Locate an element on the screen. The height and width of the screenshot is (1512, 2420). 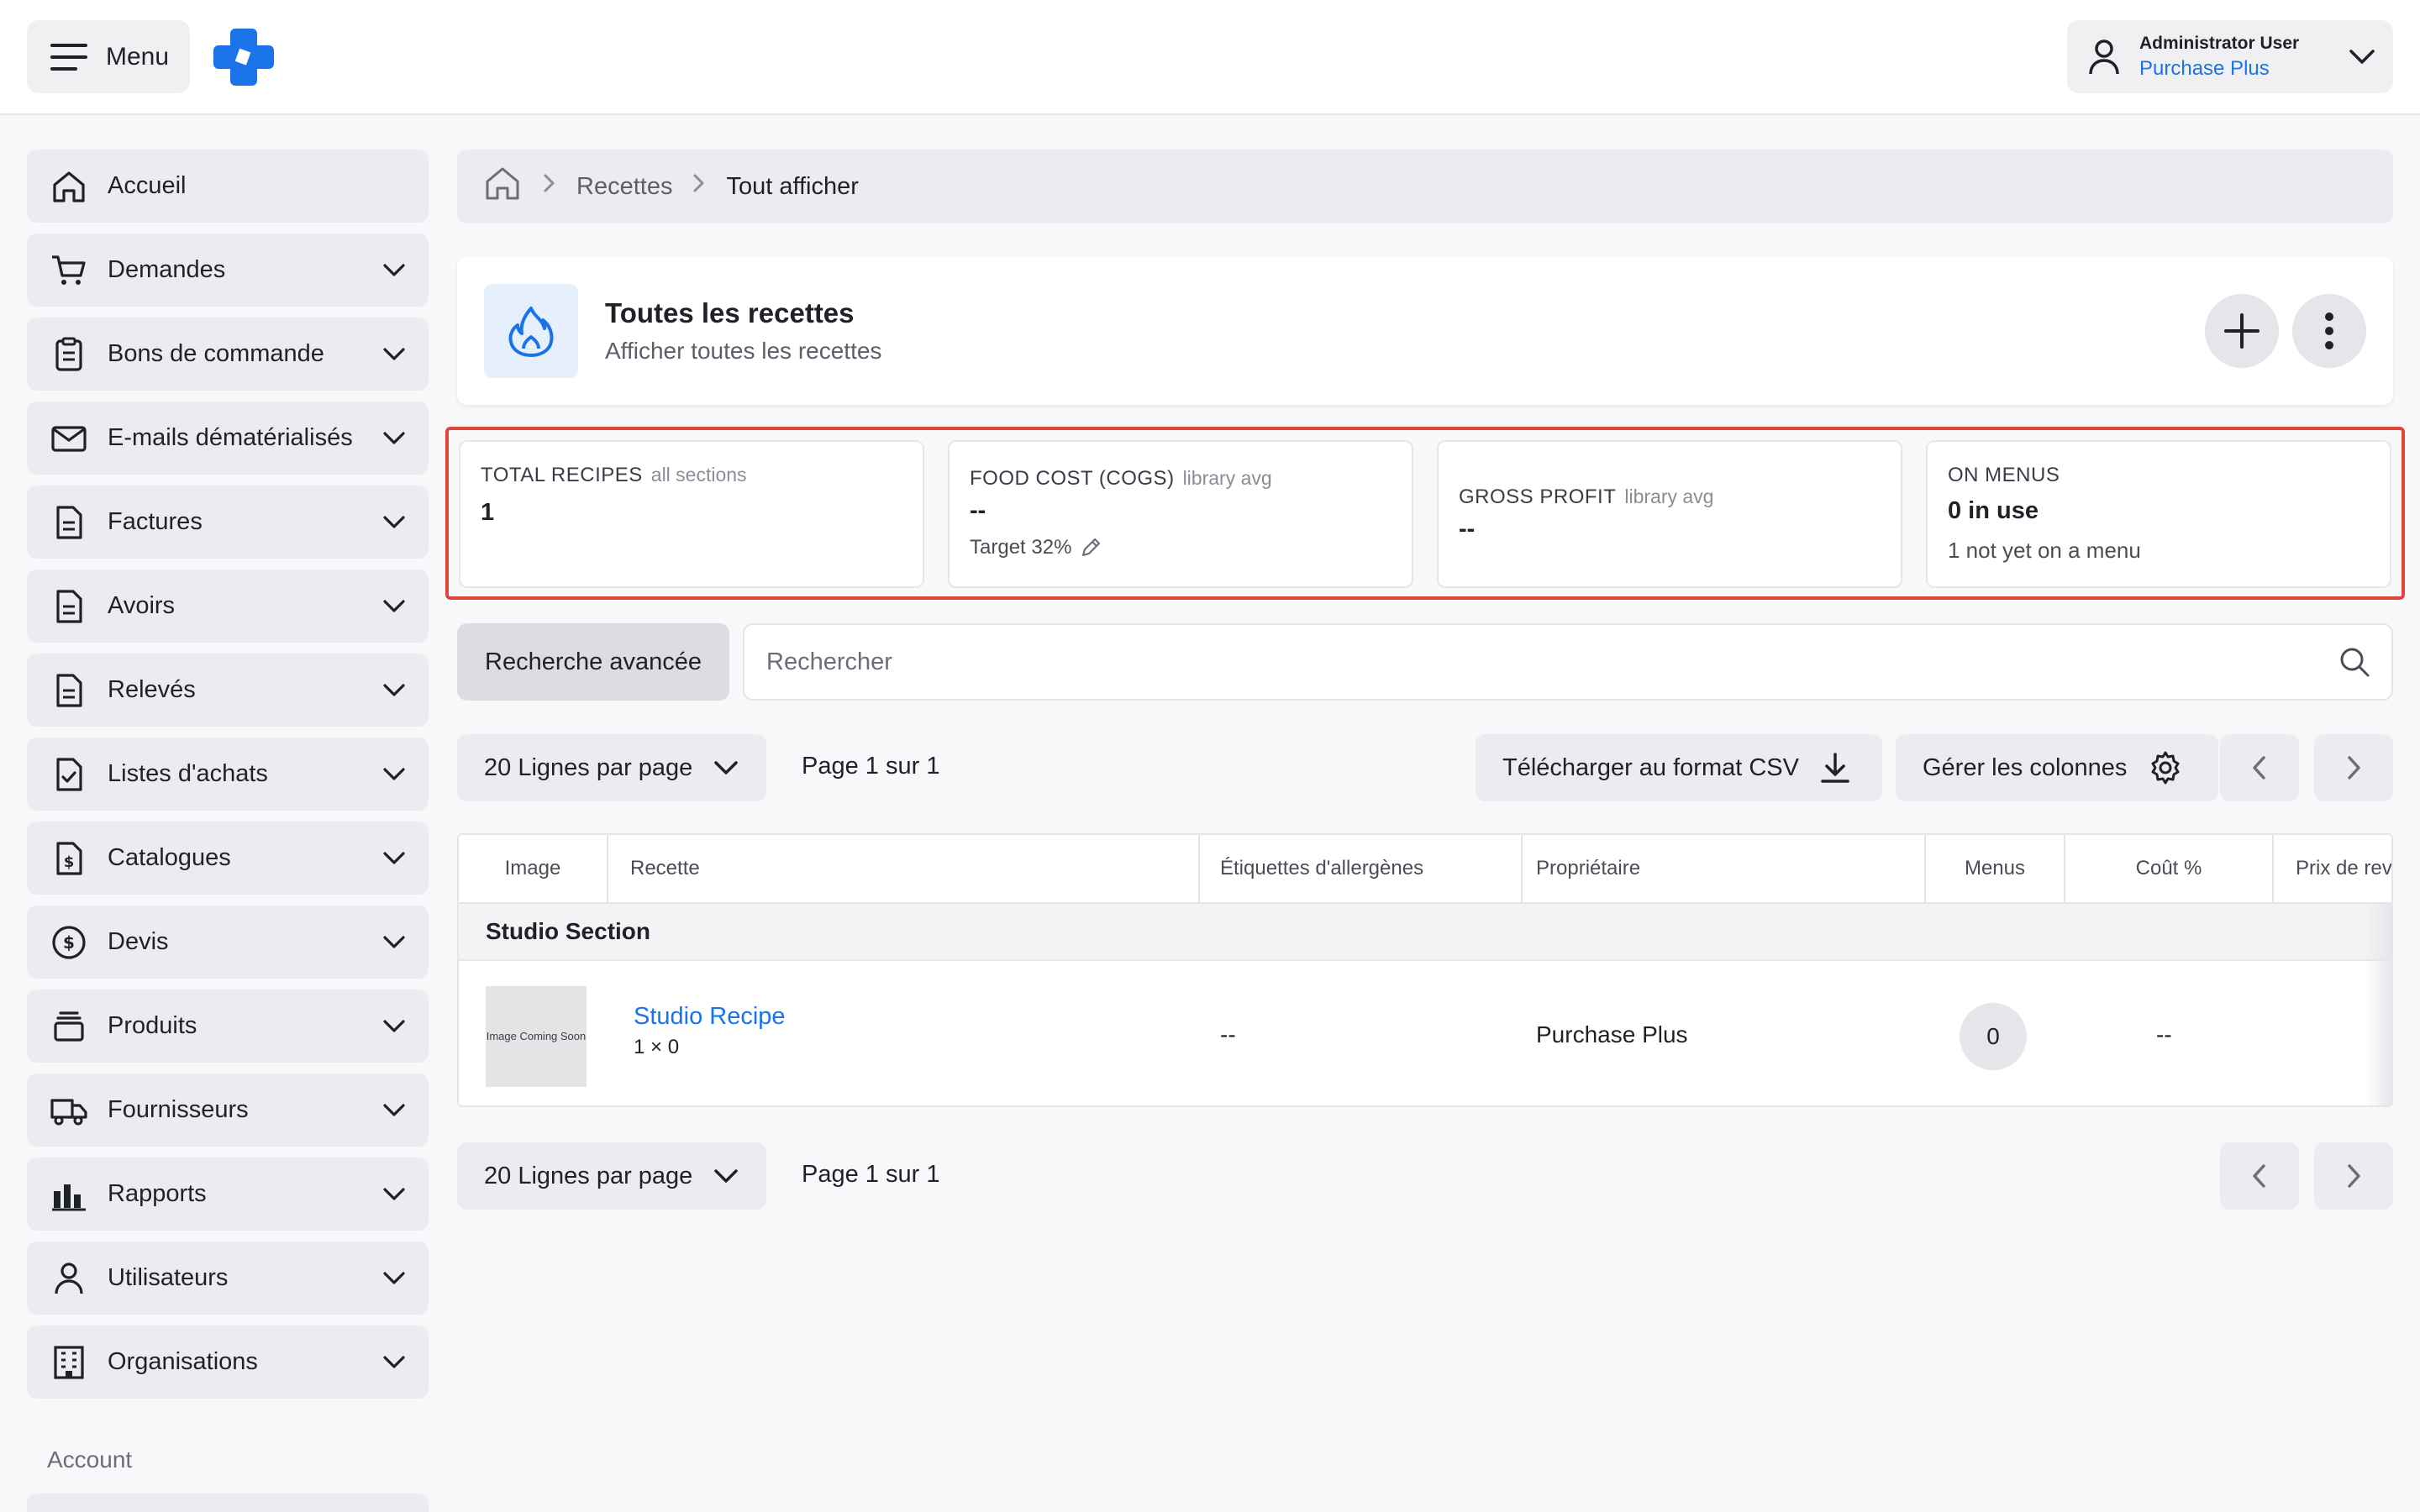
sidebar-item-label: Listes d'achats is located at coordinates (188, 773).